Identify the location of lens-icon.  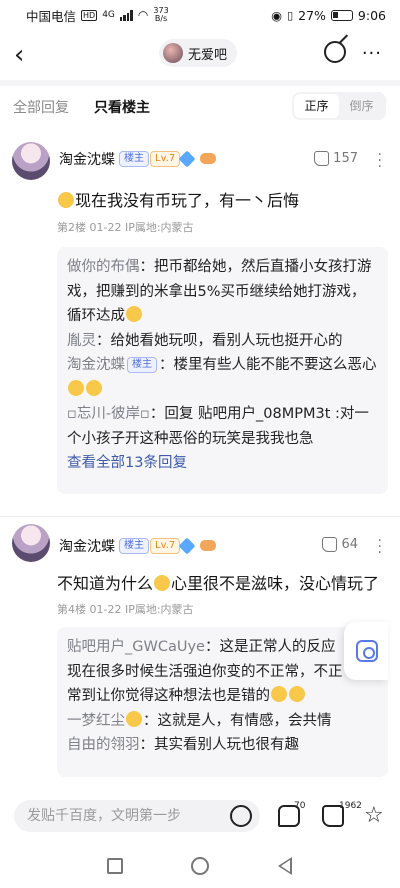
(367, 651).